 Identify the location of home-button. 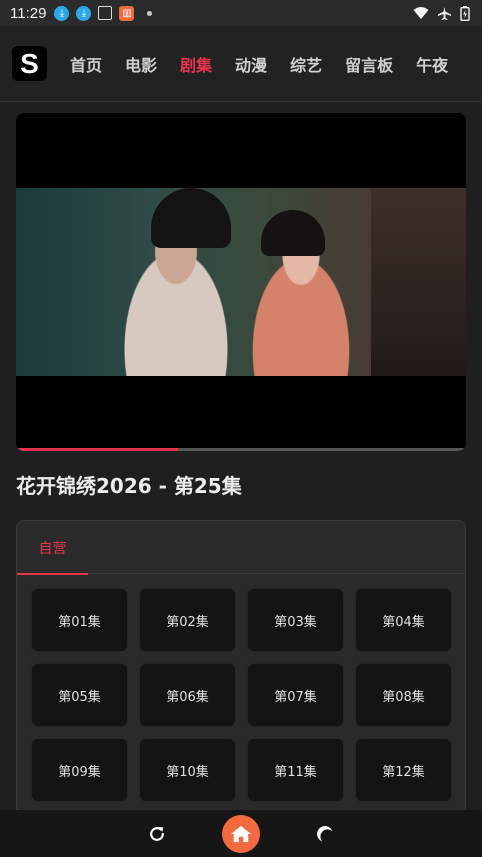
(241, 833).